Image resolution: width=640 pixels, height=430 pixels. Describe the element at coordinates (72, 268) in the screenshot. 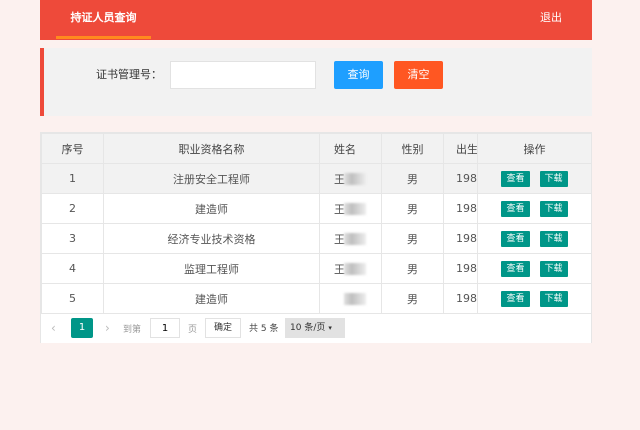

I see `row-index: 4` at that location.